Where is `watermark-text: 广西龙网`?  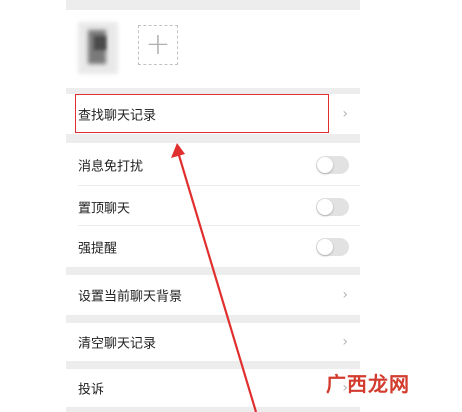
watermark-text: 广西龙网 is located at coordinates (368, 383).